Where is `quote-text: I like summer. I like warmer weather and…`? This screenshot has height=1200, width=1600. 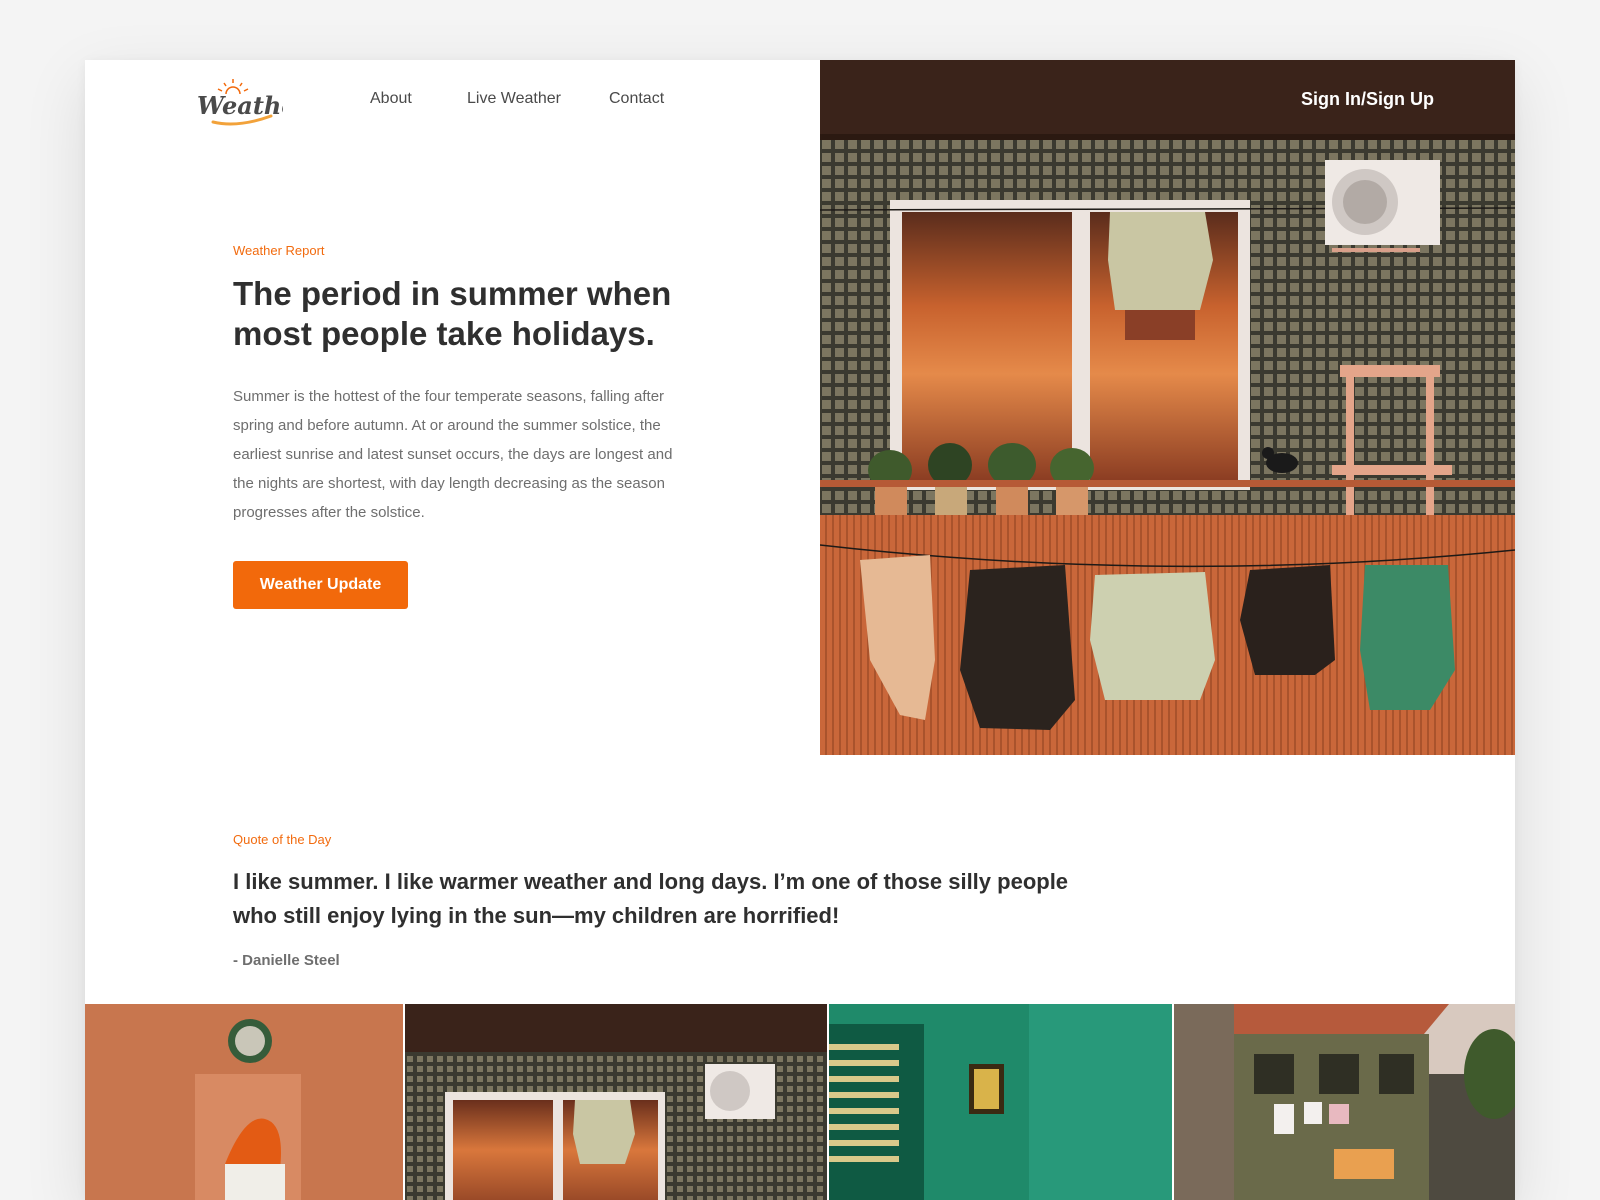
quote-text: I like summer. I like warmer weather and… is located at coordinates (651, 898).